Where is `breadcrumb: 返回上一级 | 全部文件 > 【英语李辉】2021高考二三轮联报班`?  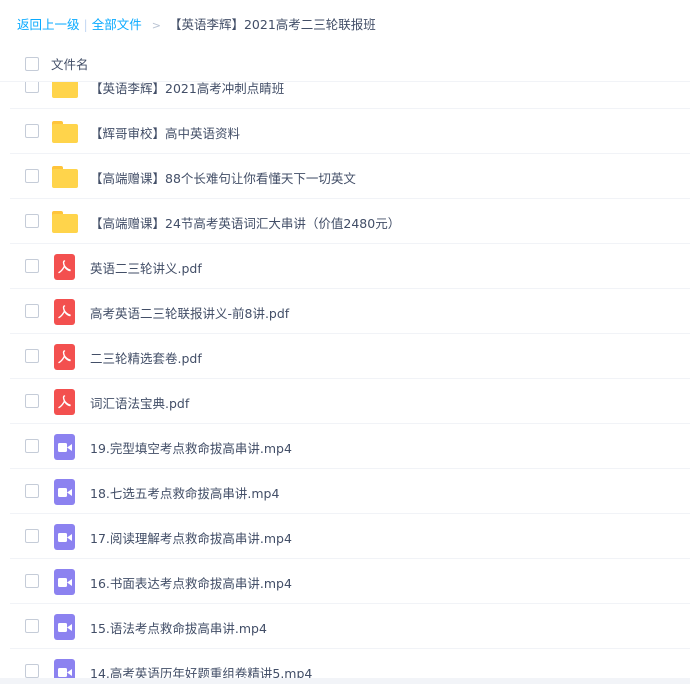
breadcrumb: 返回上一级 | 全部文件 > 【英语李辉】2021高考二三轮联报班 is located at coordinates (196, 25).